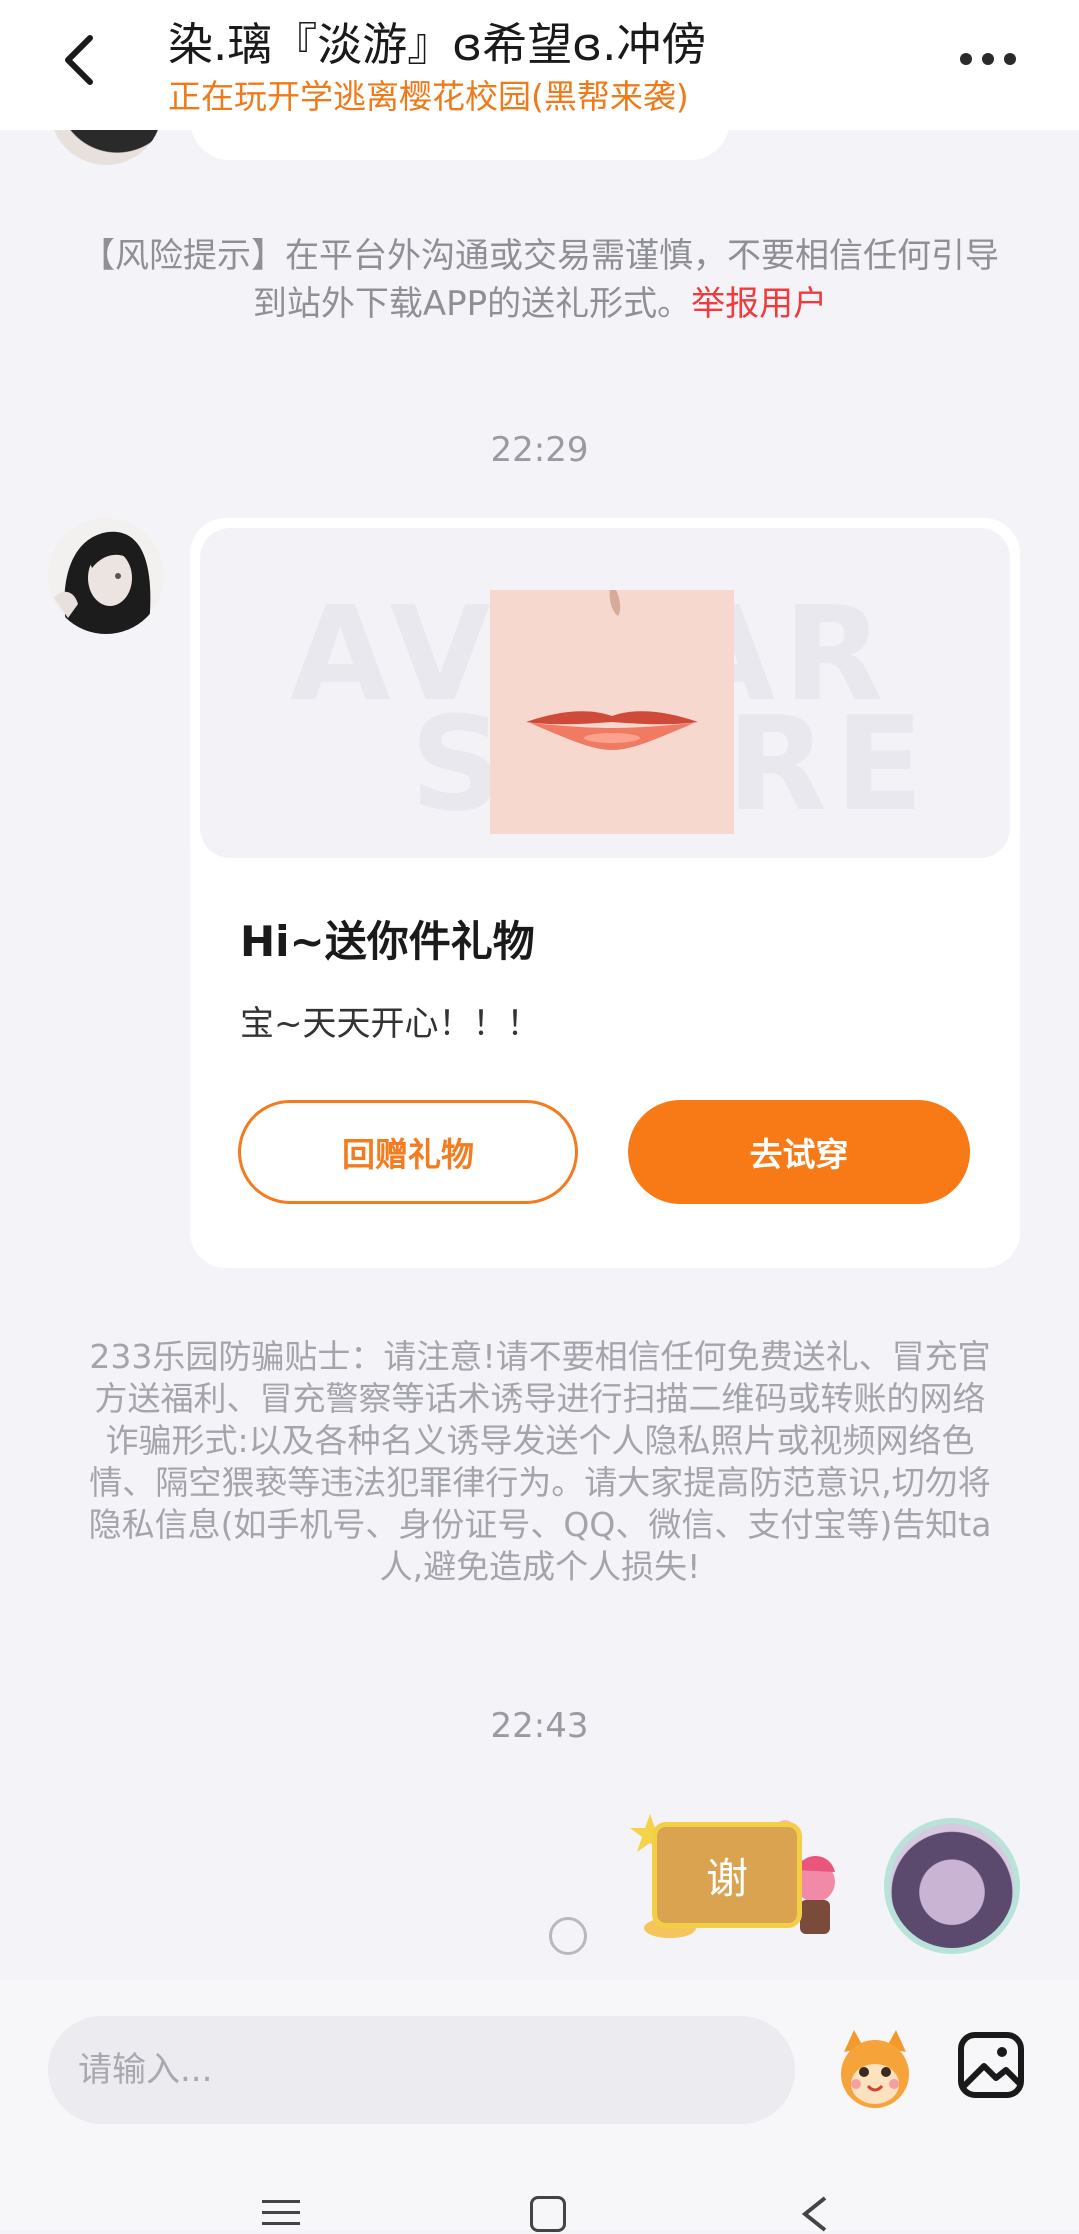  Describe the element at coordinates (966, 59) in the screenshot. I see `more-icon` at that location.